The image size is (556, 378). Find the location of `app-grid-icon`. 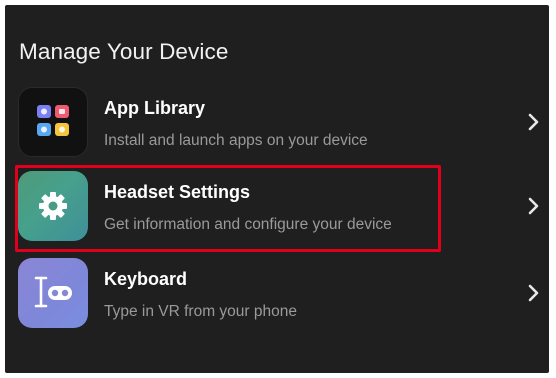

app-grid-icon is located at coordinates (53, 122).